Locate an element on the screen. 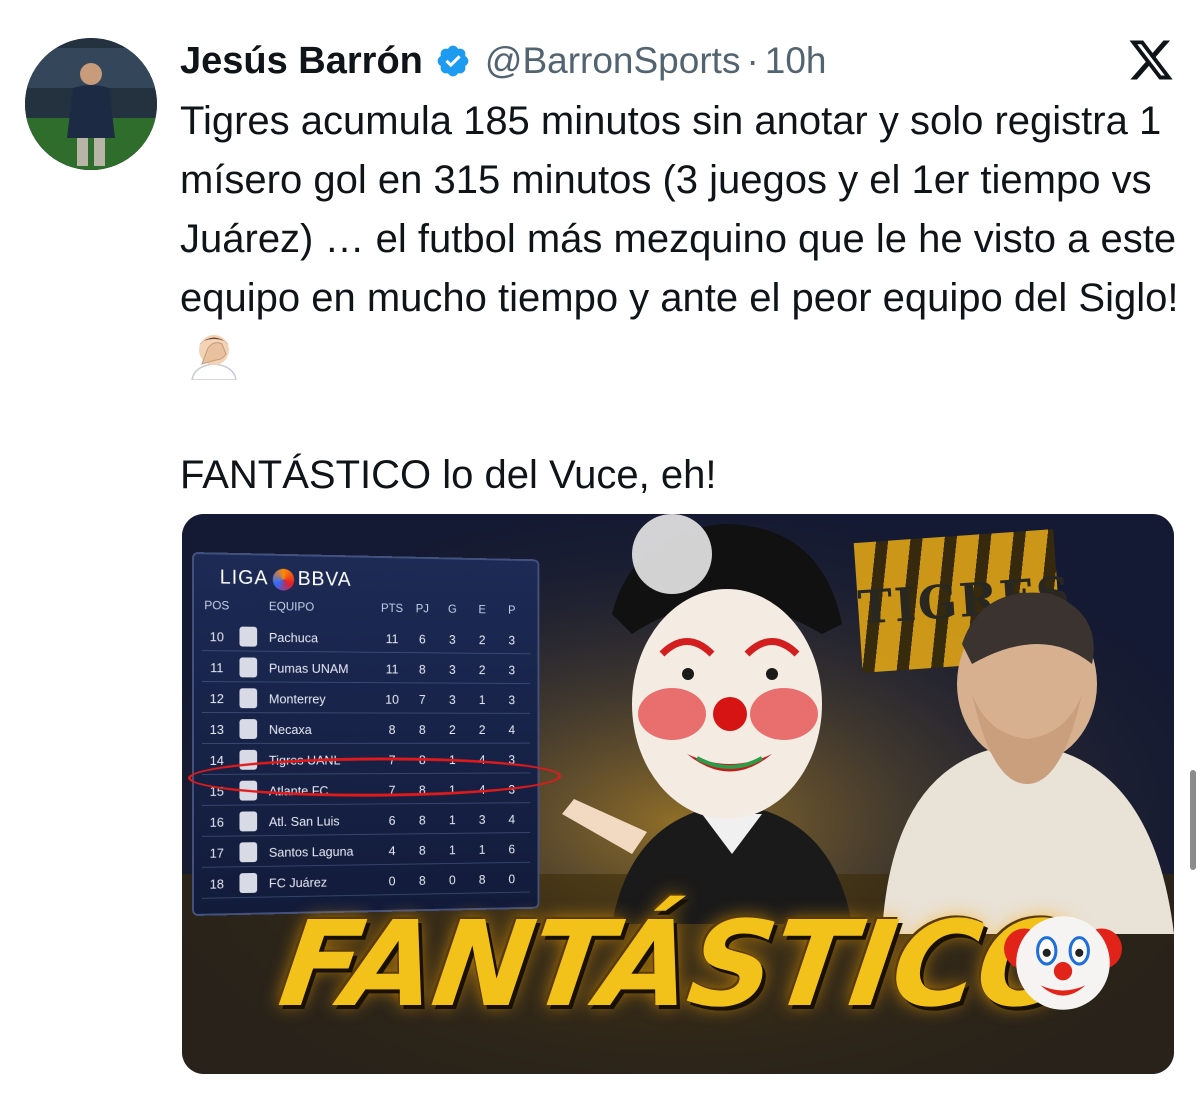 This screenshot has height=1097, width=1200. avatar-photo is located at coordinates (91, 104).